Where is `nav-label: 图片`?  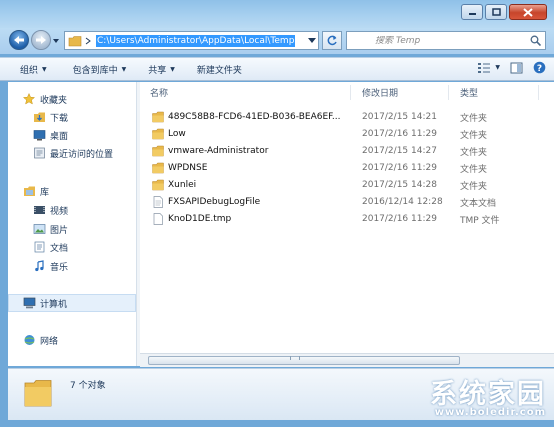 nav-label: 图片 is located at coordinates (59, 230).